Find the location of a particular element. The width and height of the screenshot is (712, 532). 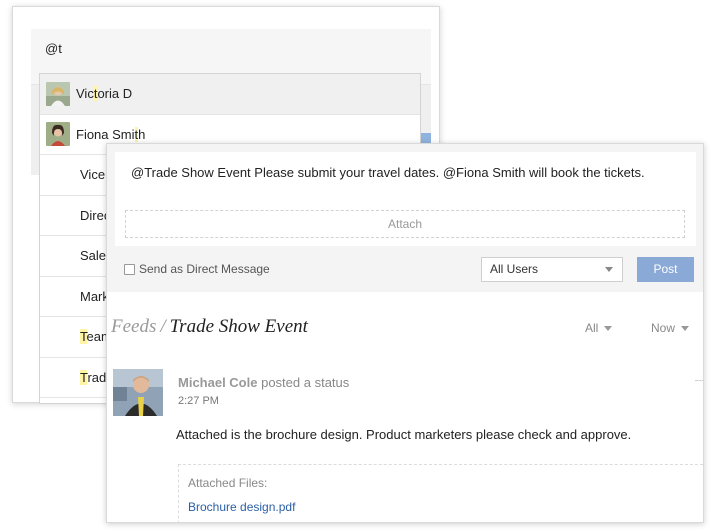

filter-now-dropdown: Now is located at coordinates (670, 328).